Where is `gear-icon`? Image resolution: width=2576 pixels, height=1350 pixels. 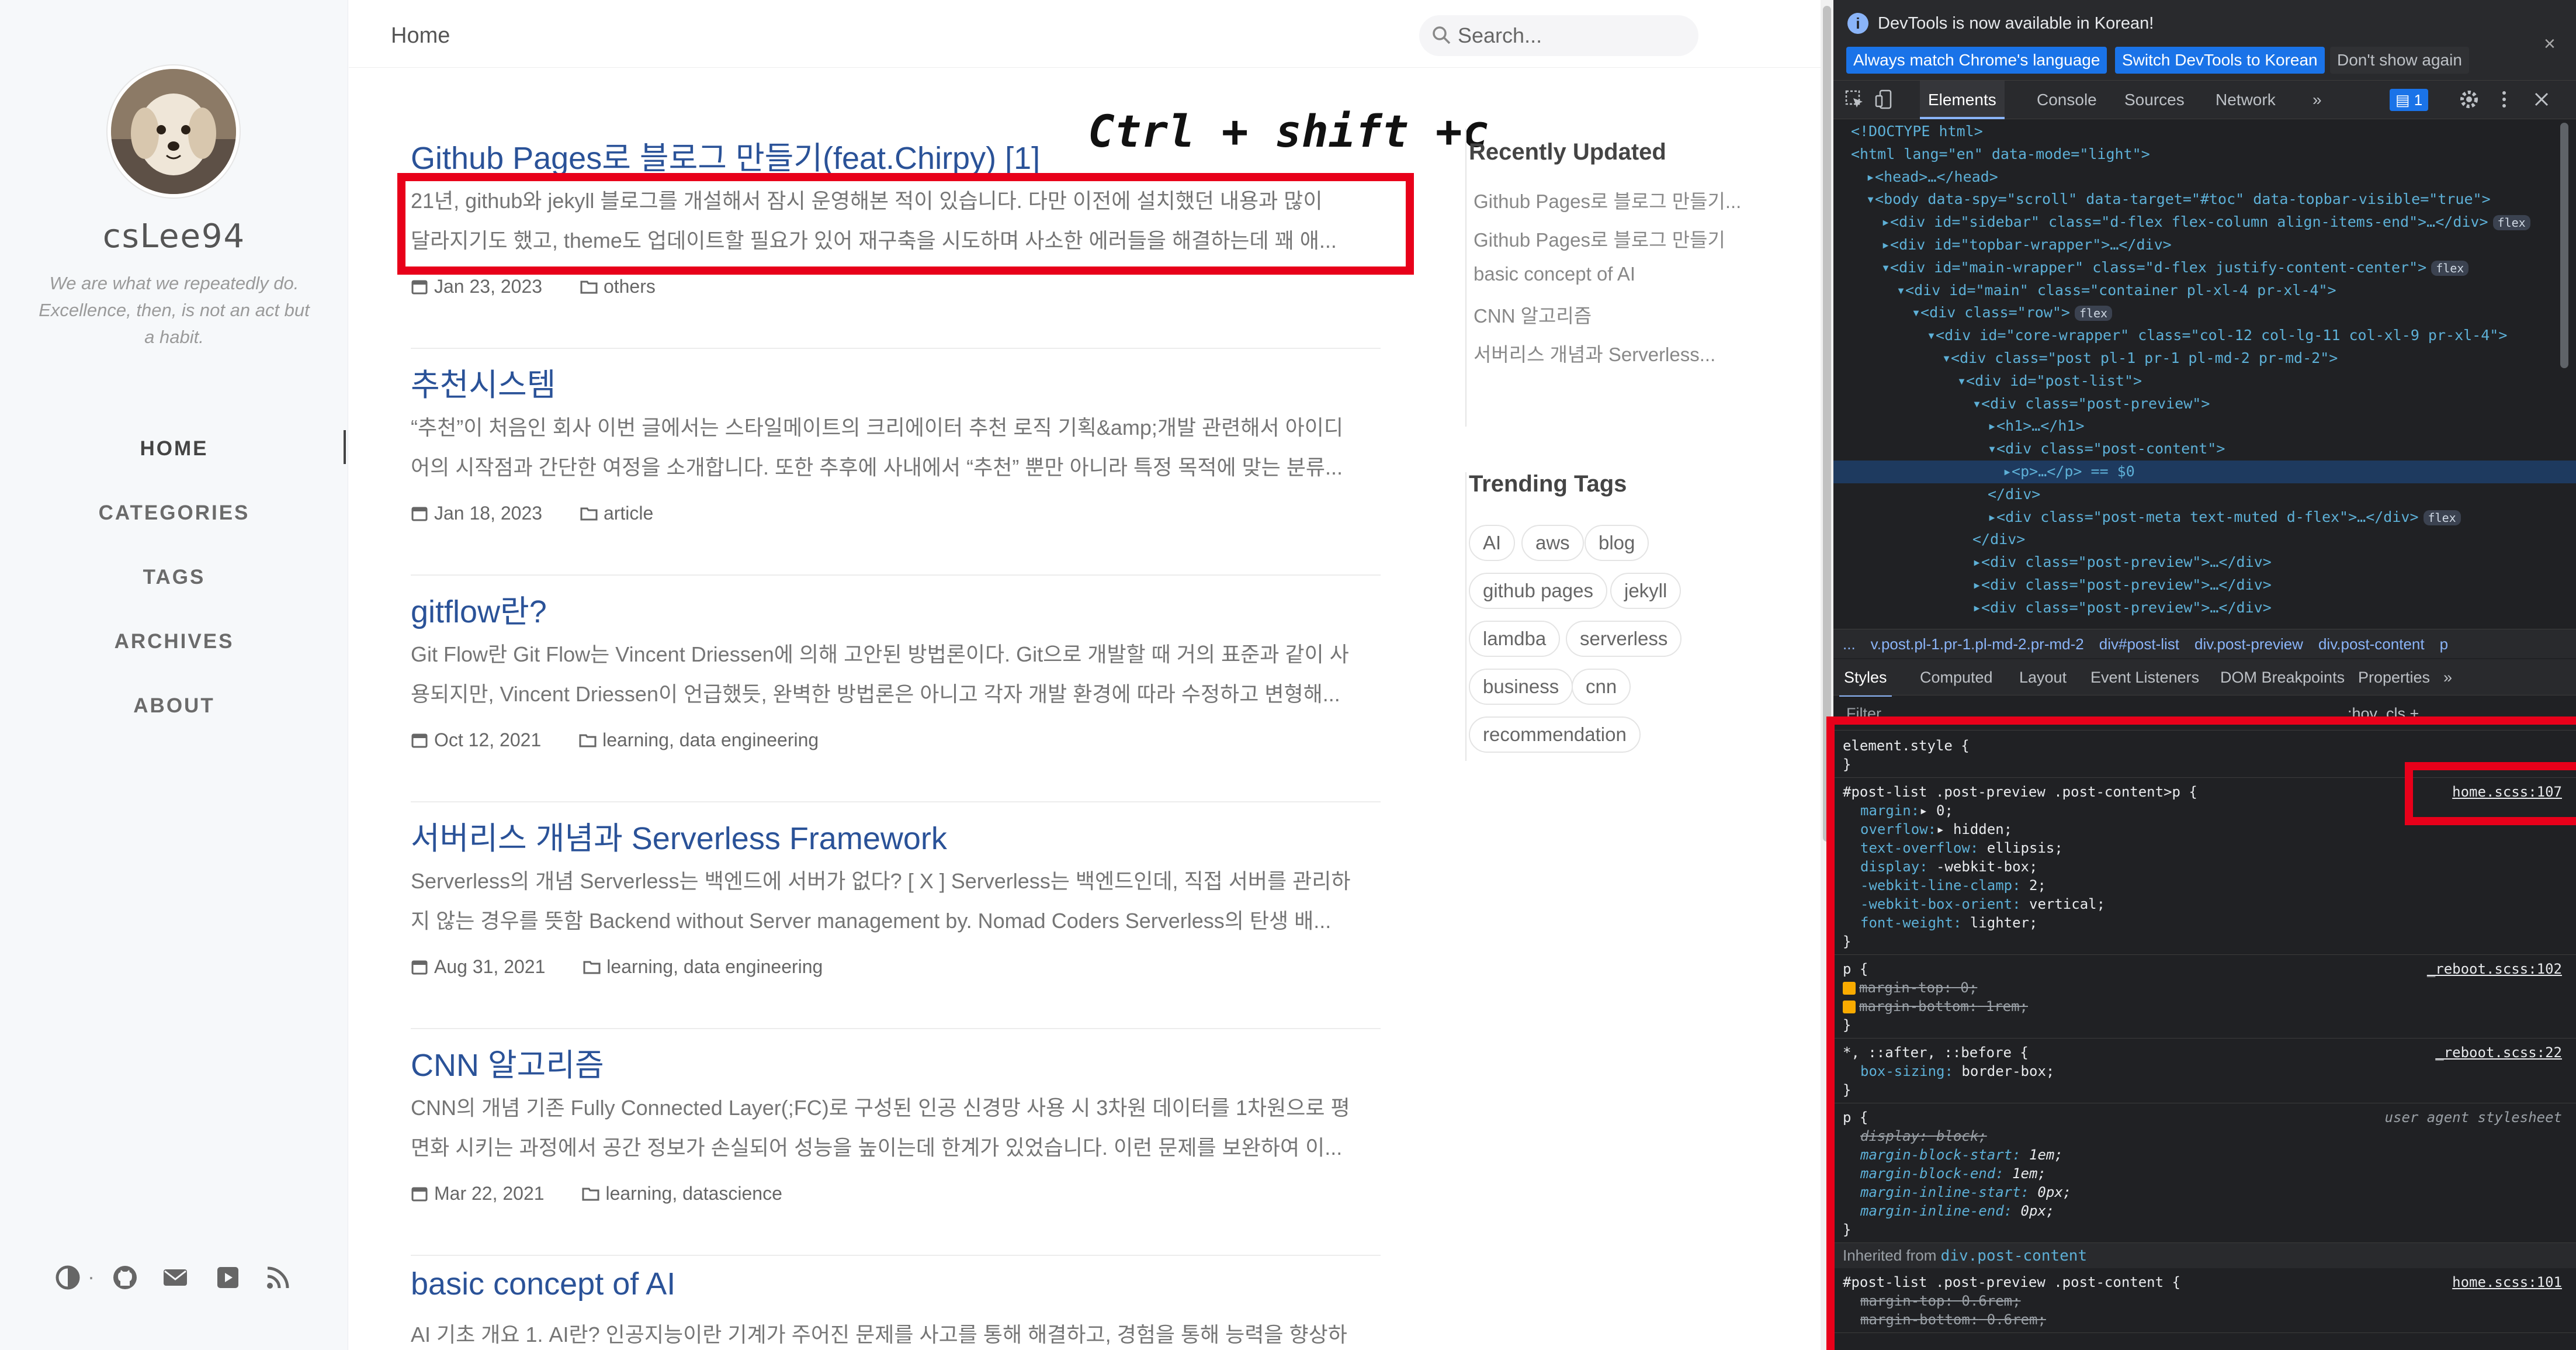
gear-icon is located at coordinates (2469, 99).